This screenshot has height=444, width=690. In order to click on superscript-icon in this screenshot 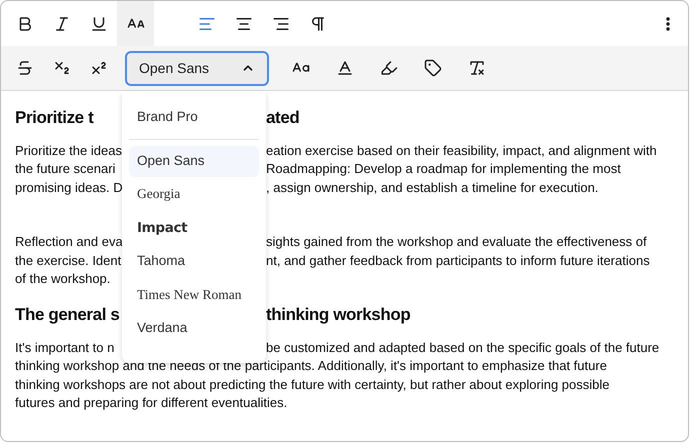, I will do `click(99, 68)`.